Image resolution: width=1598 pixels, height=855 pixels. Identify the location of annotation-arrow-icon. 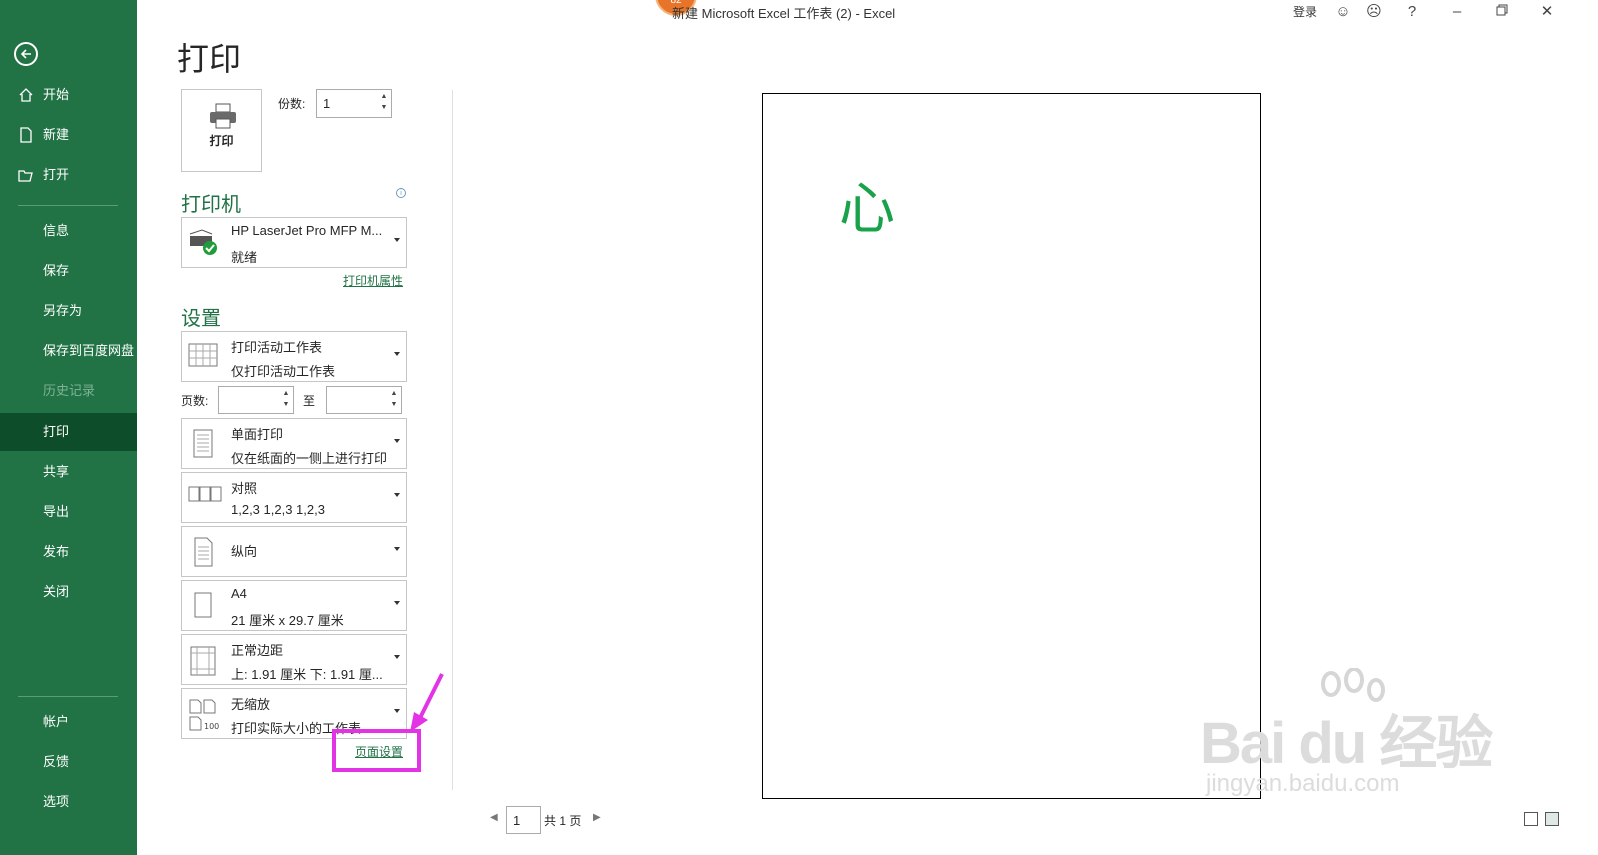
(427, 702).